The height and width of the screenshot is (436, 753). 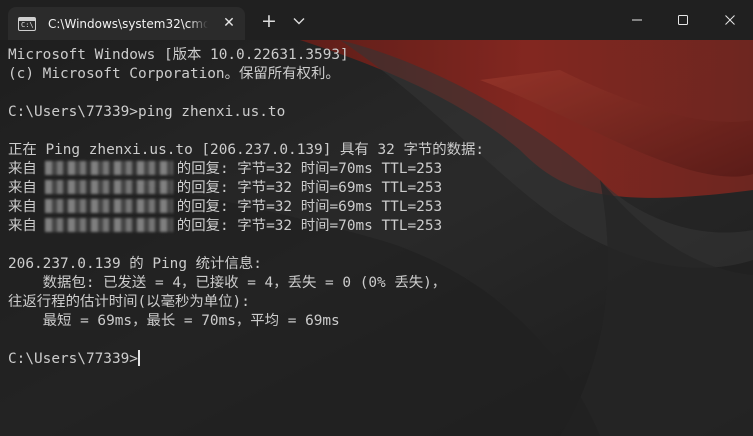 What do you see at coordinates (174, 74) in the screenshot?
I see `terminal-line: (c) Microsoft Corporation。保留所有权利。` at bounding box center [174, 74].